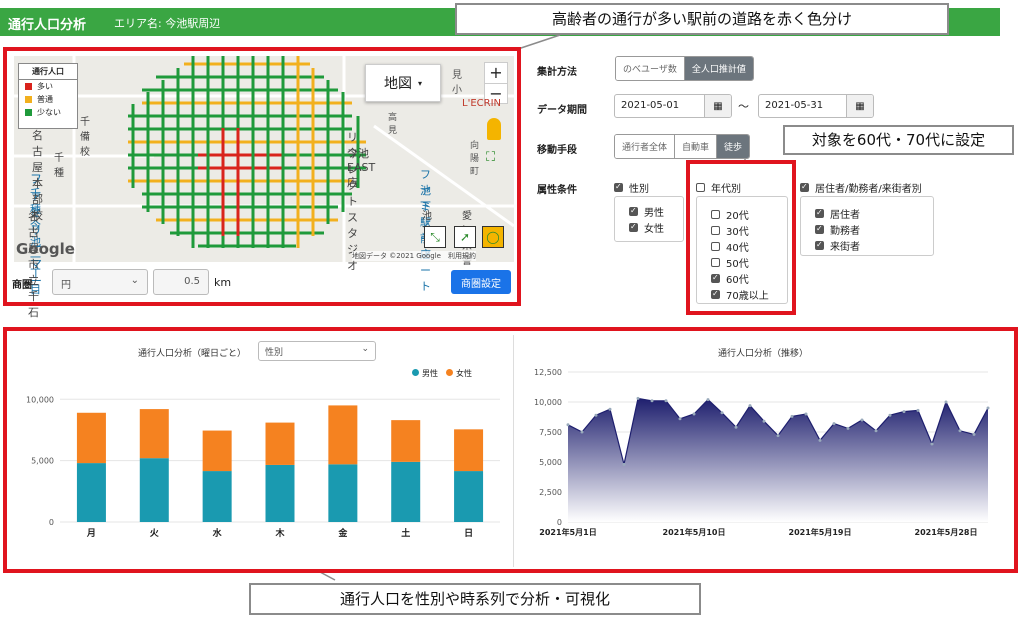 This screenshot has width=1026, height=620. Describe the element at coordinates (481, 282) in the screenshot. I see `shoken-set-button: 商圏設定` at that location.